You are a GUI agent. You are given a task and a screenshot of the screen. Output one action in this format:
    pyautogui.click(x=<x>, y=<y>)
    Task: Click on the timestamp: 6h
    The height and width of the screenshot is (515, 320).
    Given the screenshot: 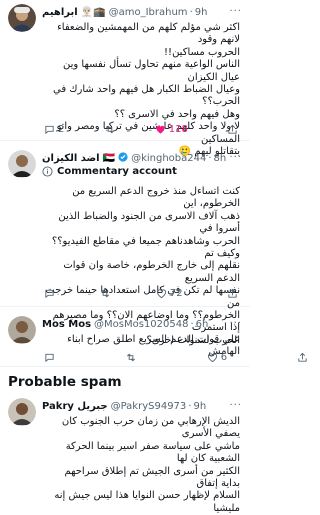 What is the action you would take?
    pyautogui.click(x=202, y=324)
    